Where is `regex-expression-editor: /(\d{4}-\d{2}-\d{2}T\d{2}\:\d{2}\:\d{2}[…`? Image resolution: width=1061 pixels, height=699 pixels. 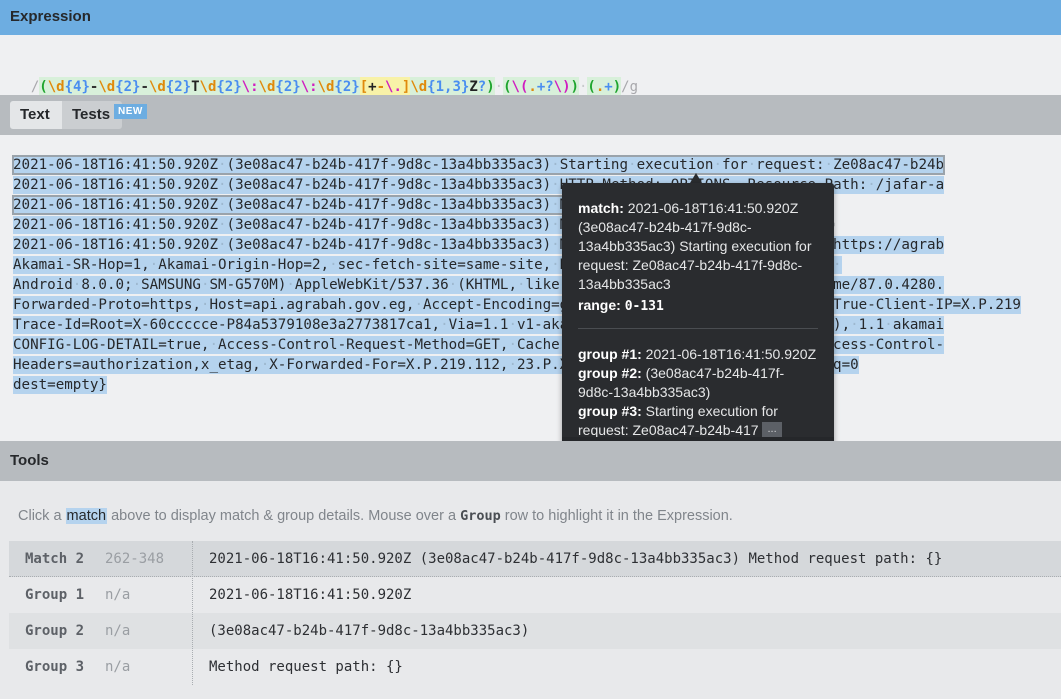
regex-expression-editor: /(\d{4}-\d{2}-\d{2}T\d{2}\:\d{2}\:\d{2}[… is located at coordinates (326, 77).